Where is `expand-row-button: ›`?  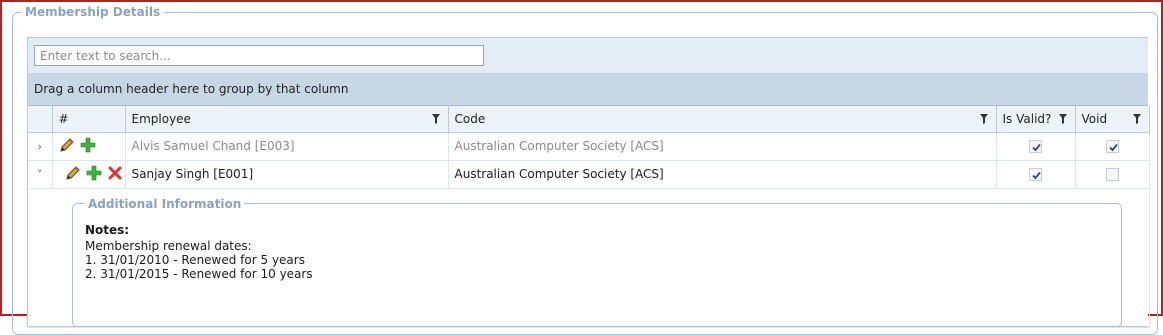 expand-row-button: › is located at coordinates (40, 146).